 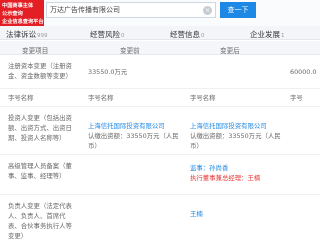 I want to click on table-row: 字号名称 字号名称 字号名称 字号, so click(x=160, y=98).